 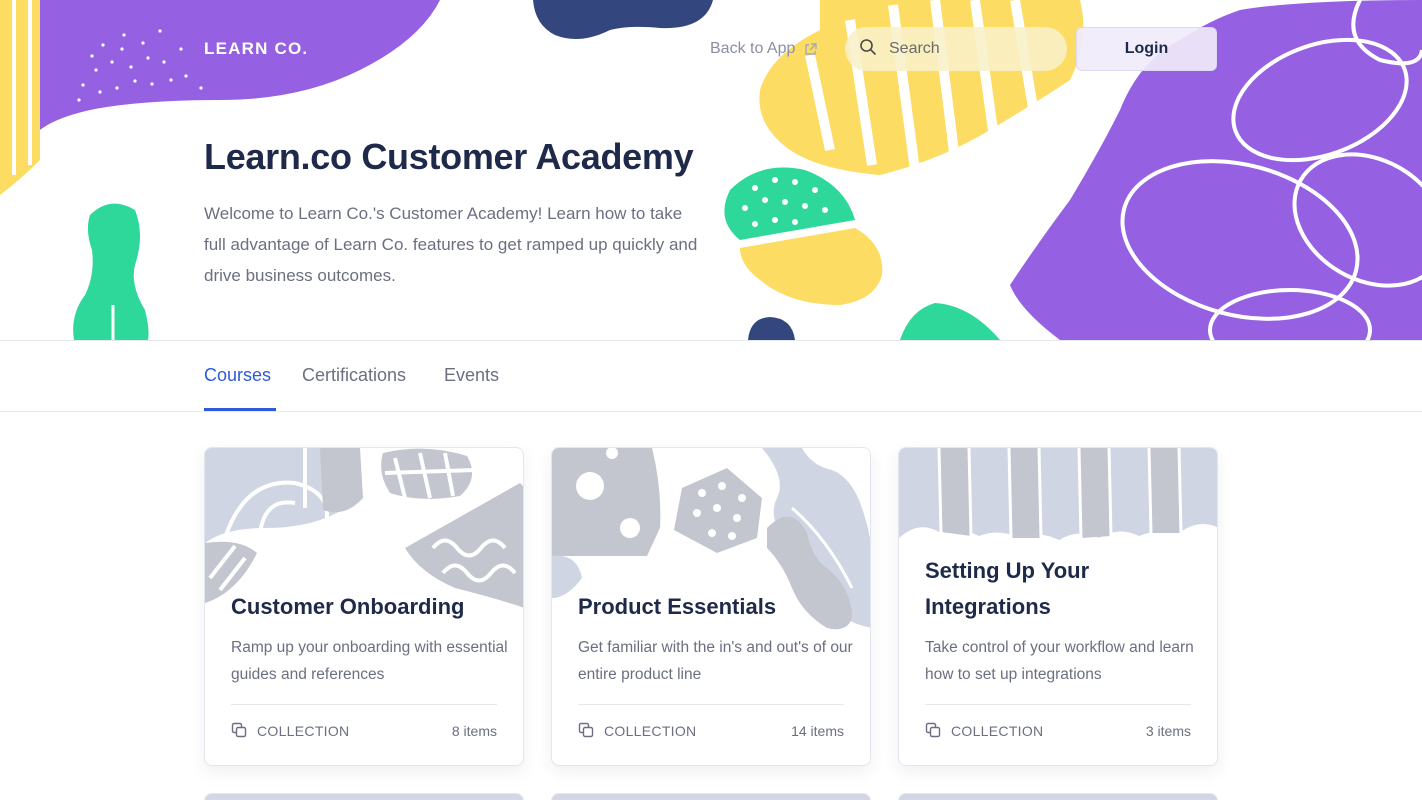 What do you see at coordinates (449, 156) in the screenshot?
I see `page-title: Learn.co Customer Academy` at bounding box center [449, 156].